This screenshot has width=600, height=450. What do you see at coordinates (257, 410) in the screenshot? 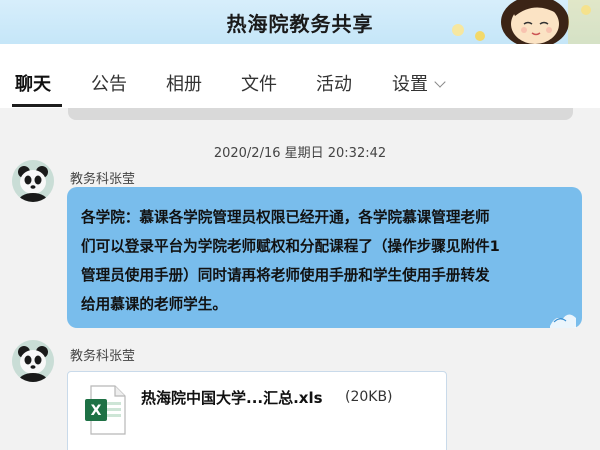
I see `file-attachment-card: X 热海院中国大学...汇总.xls (20KB)` at bounding box center [257, 410].